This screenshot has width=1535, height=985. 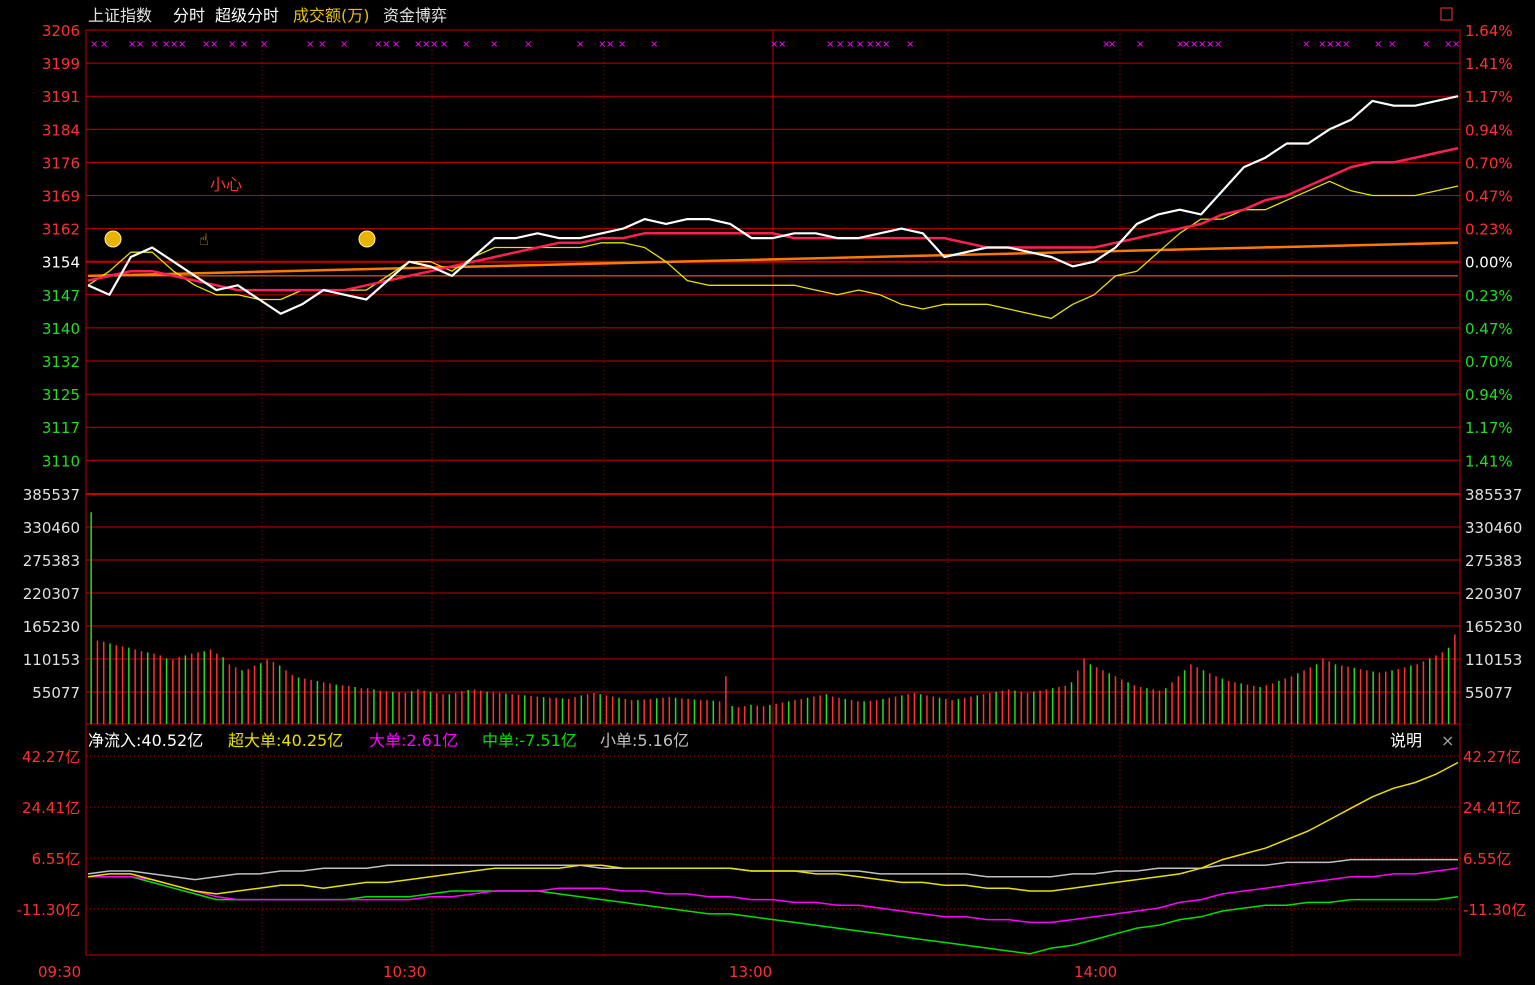 I want to click on price-tick-label: 3125, so click(x=61, y=395).